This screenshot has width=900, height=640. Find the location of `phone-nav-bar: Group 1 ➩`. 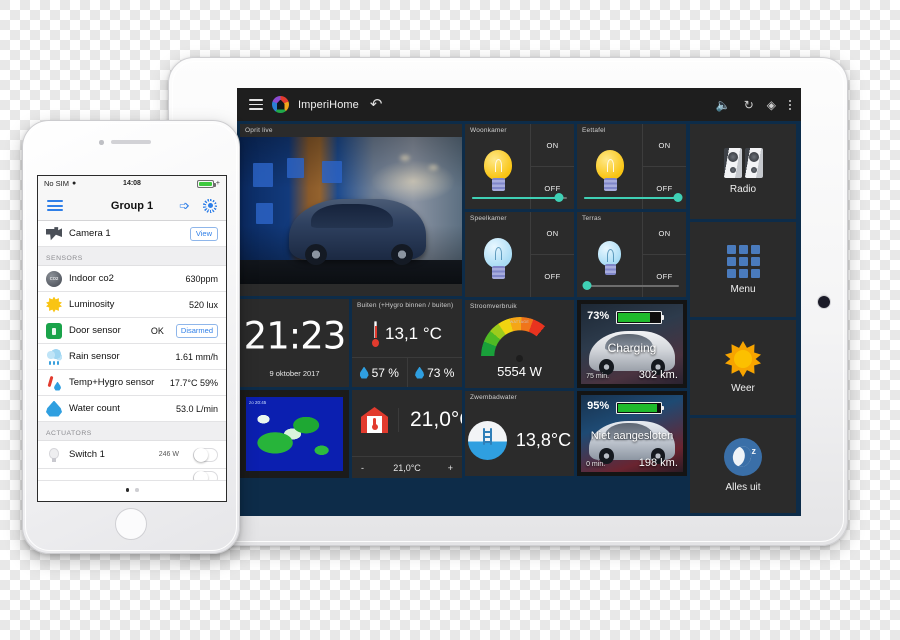

phone-nav-bar: Group 1 ➩ is located at coordinates (132, 206).